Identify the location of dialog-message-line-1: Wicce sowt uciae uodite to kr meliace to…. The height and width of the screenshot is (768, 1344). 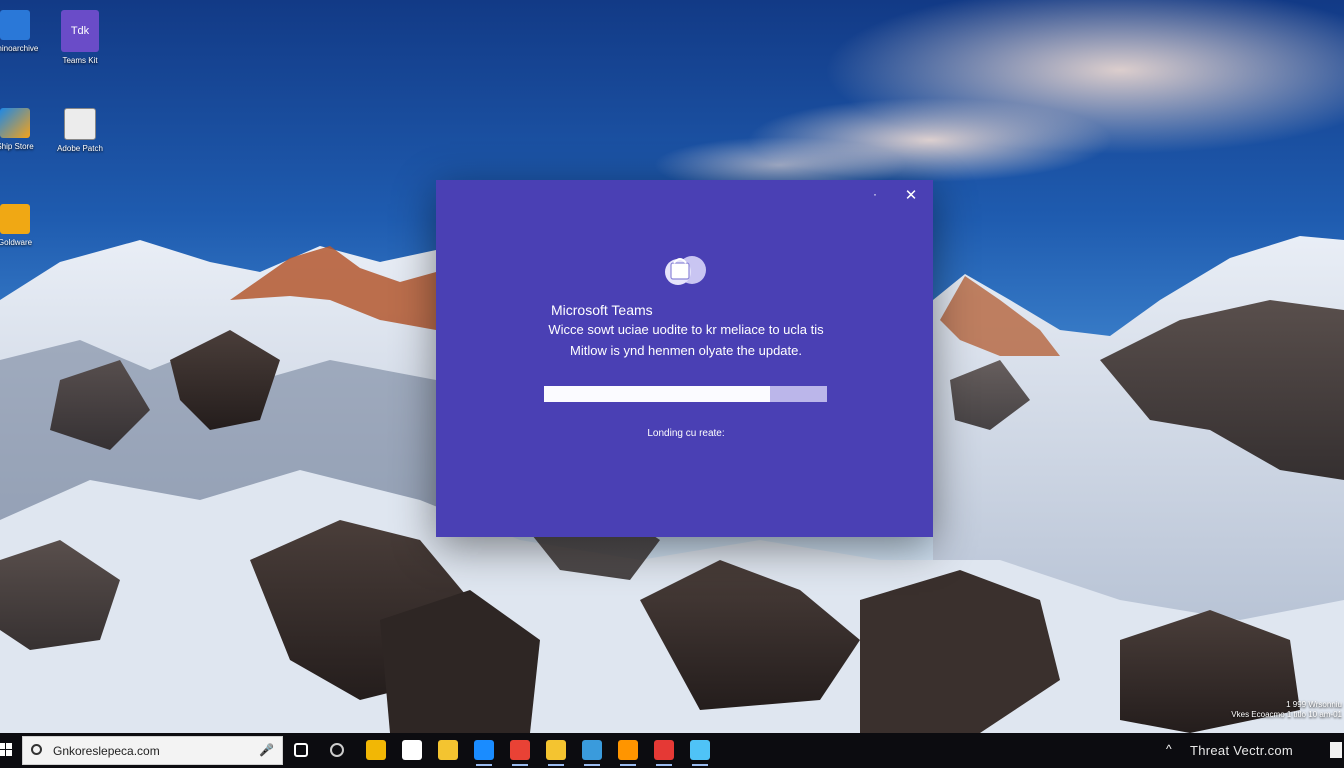
(686, 329).